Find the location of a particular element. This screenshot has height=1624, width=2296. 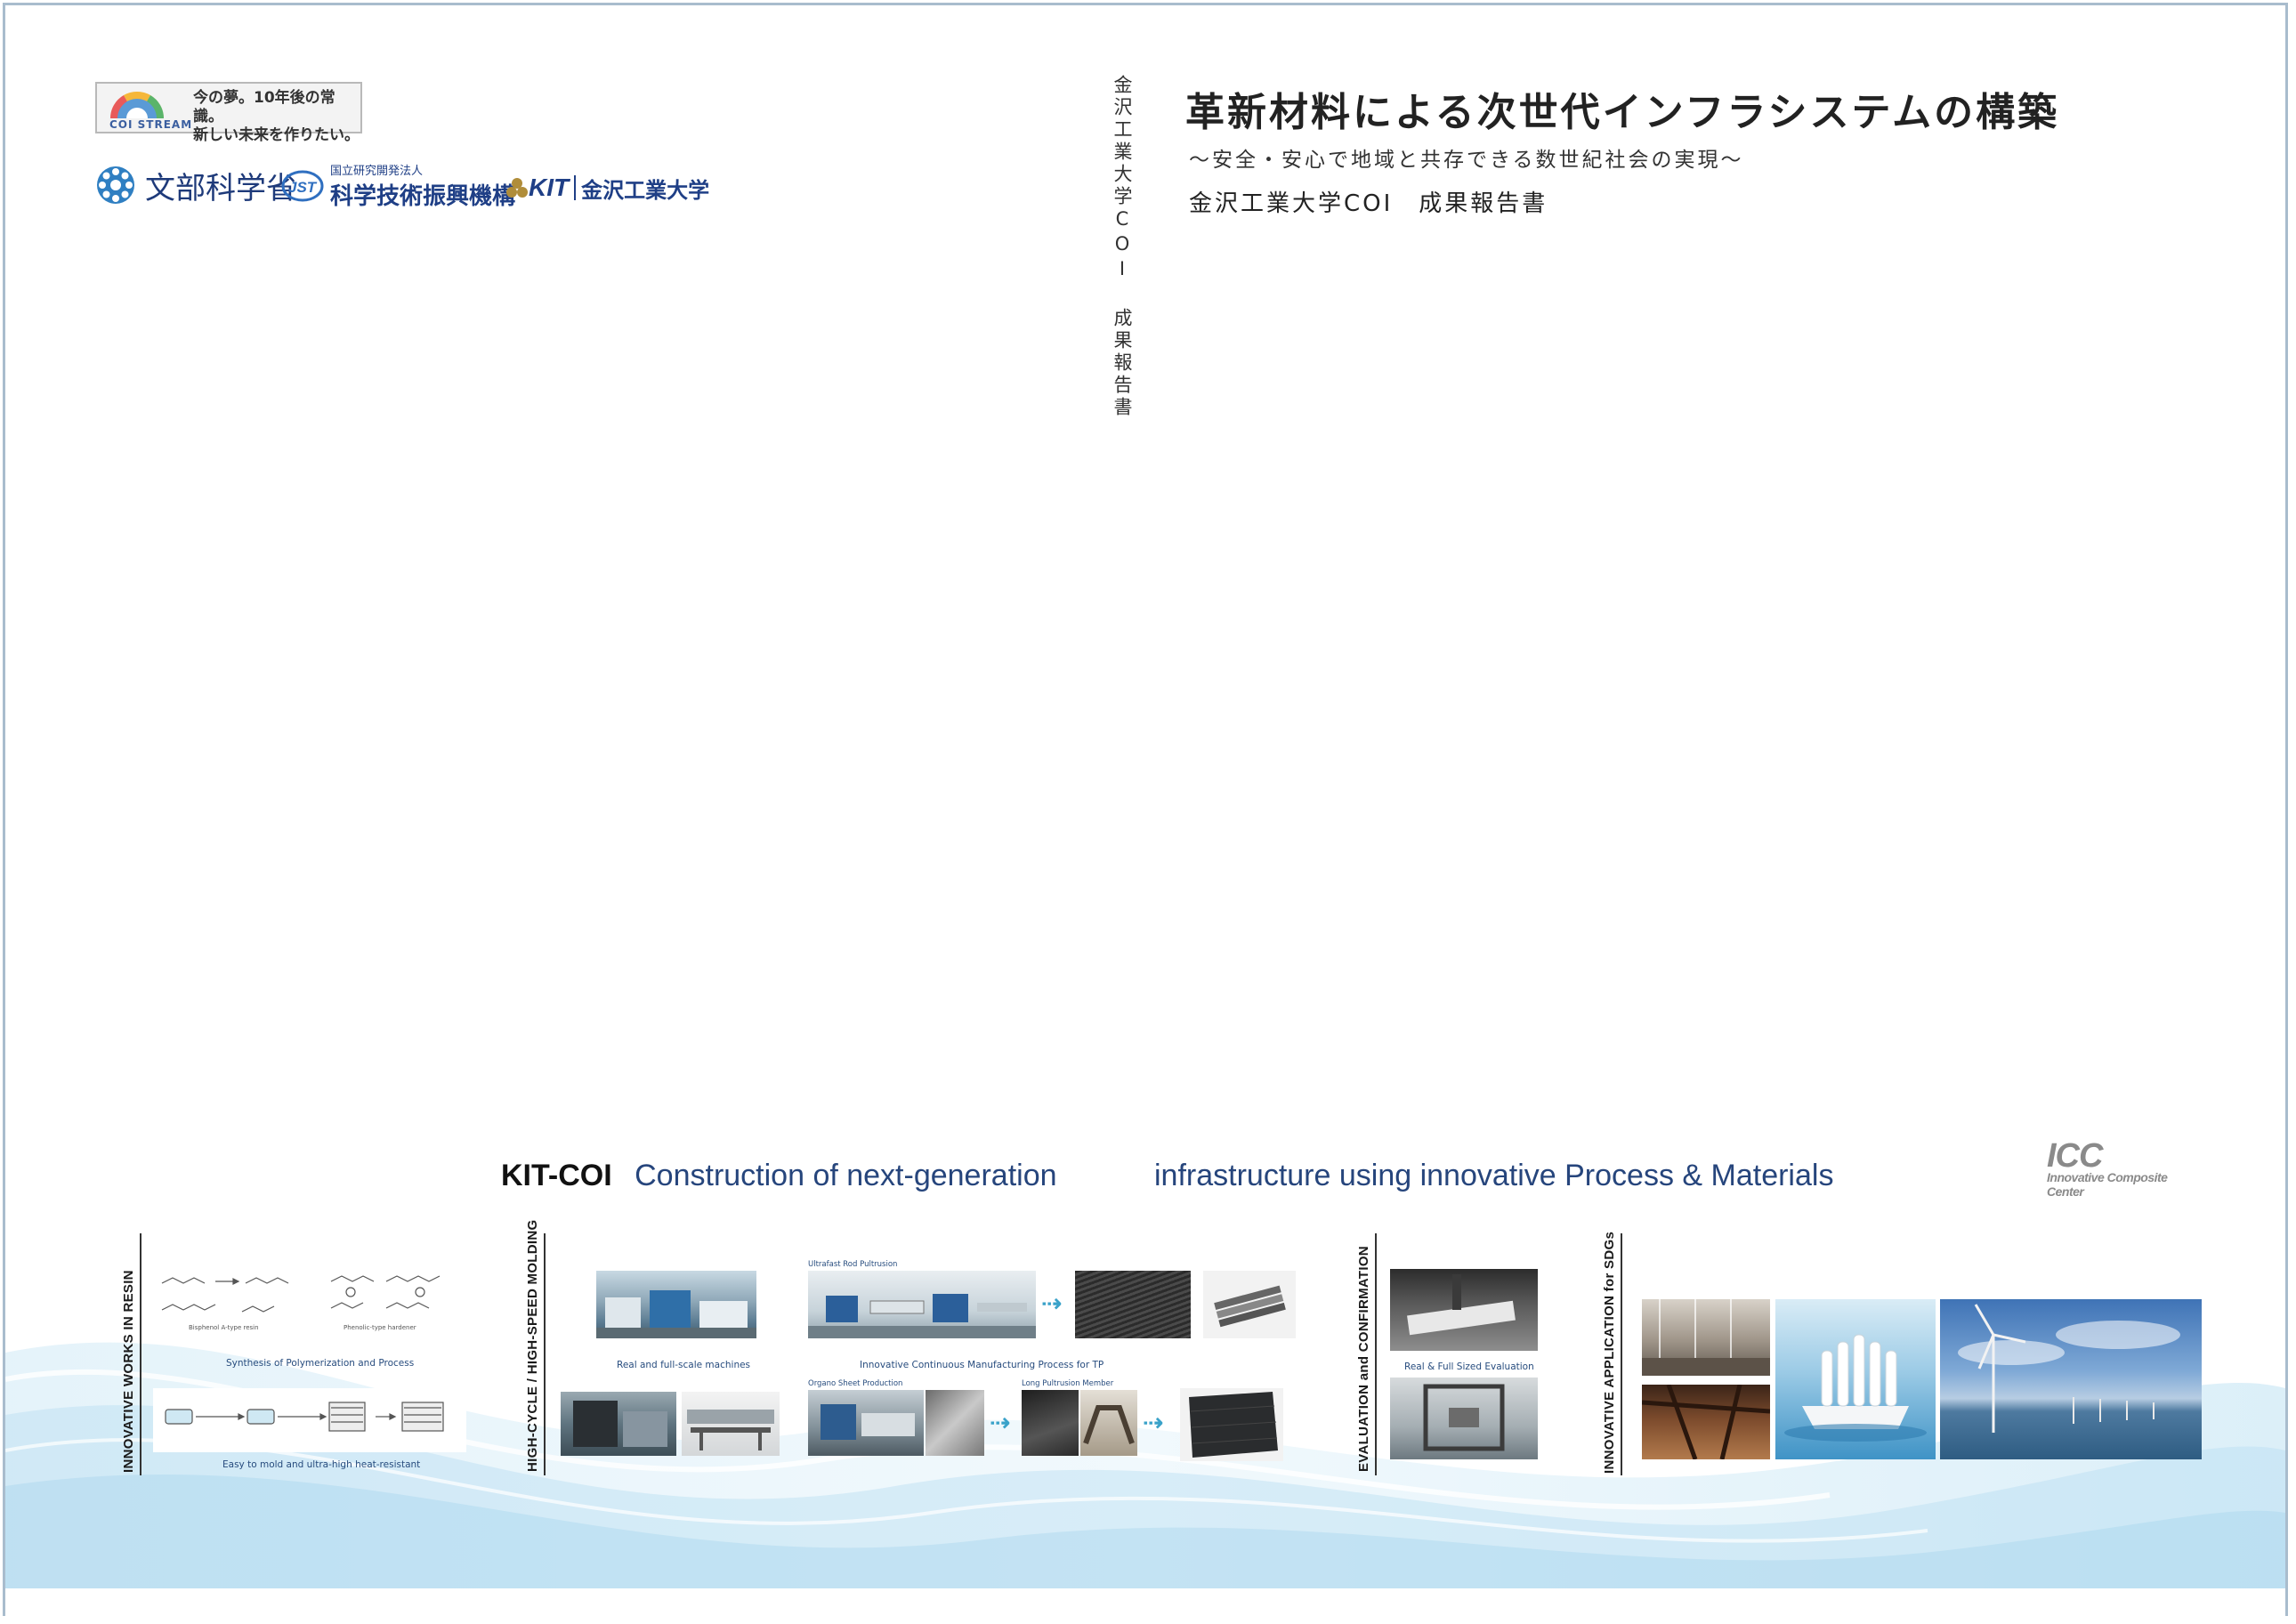

conveyor-icon is located at coordinates (730, 1430).